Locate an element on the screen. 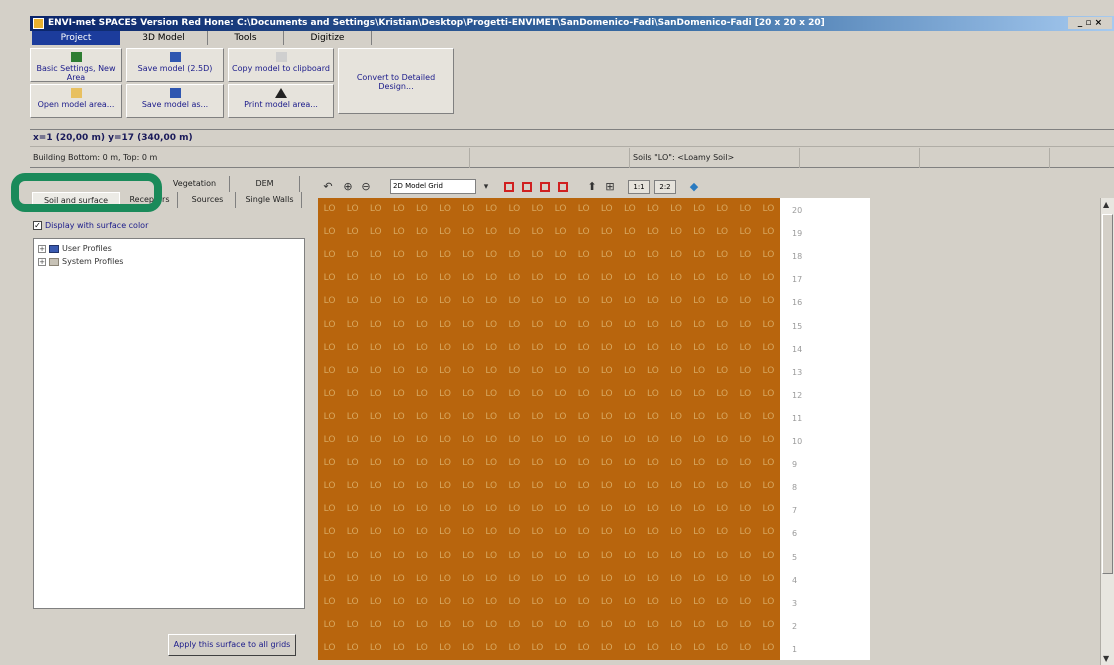 This screenshot has height=665, width=1114. draw-rect-2-icon is located at coordinates (527, 187).